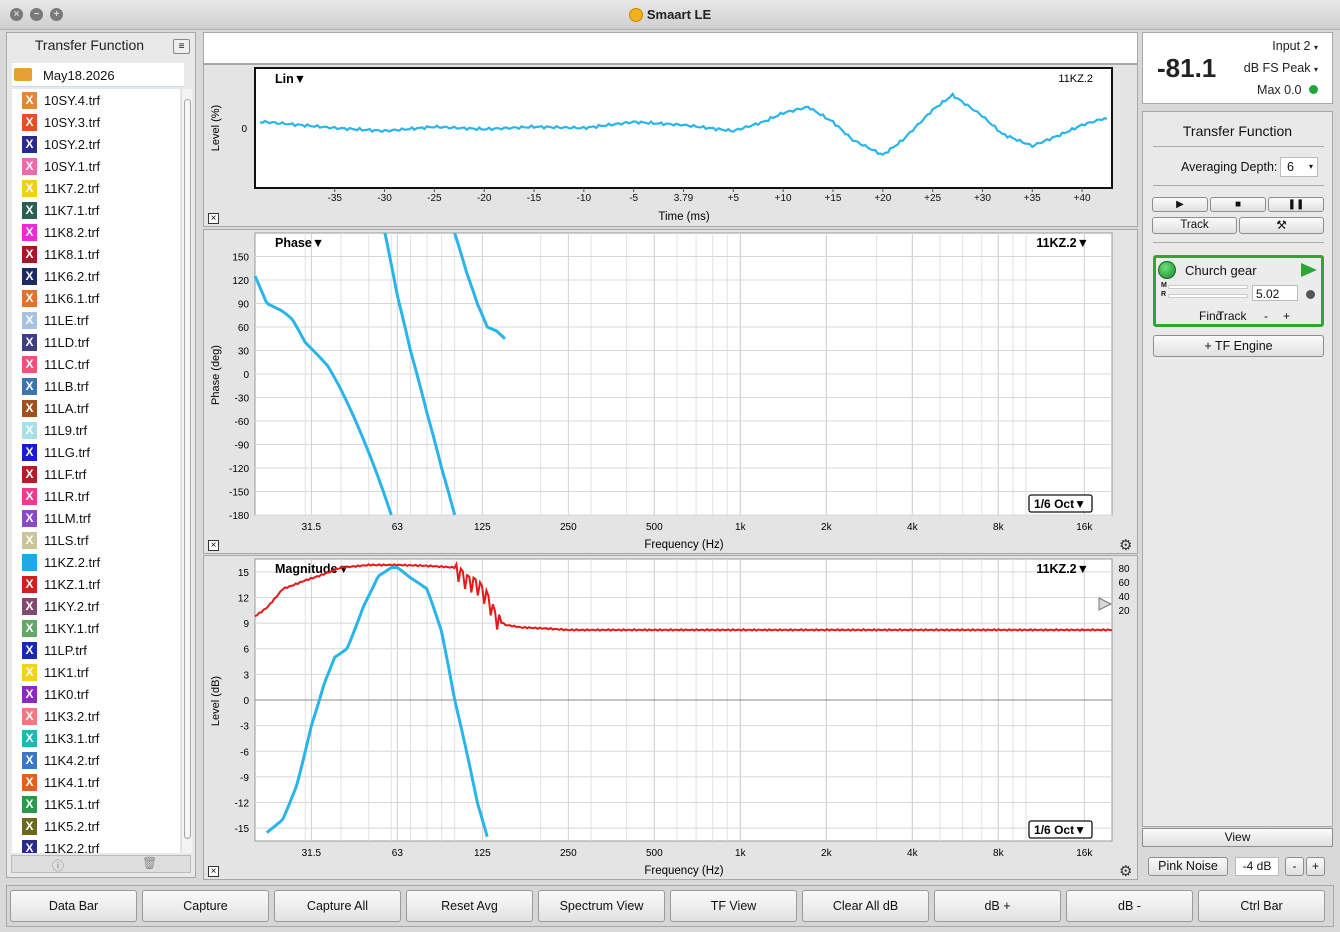 The image size is (1340, 932). I want to click on averaging-depth-select: 6 ▾, so click(1299, 167).